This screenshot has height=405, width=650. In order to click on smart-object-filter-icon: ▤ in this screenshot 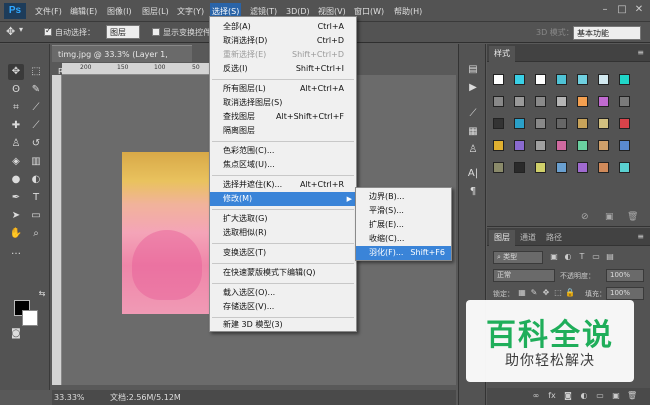, I will do `click(610, 257)`.